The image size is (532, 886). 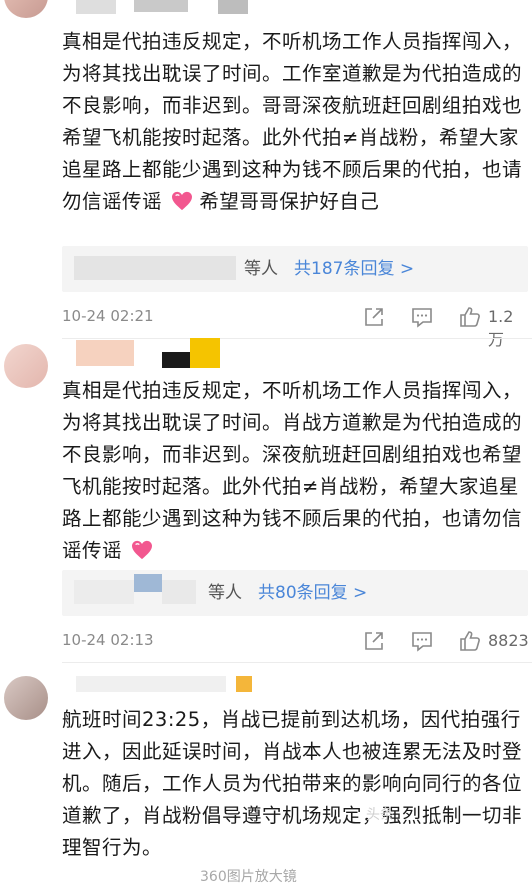 I want to click on reply-summary: 等人 共187条回复 >, so click(x=295, y=269).